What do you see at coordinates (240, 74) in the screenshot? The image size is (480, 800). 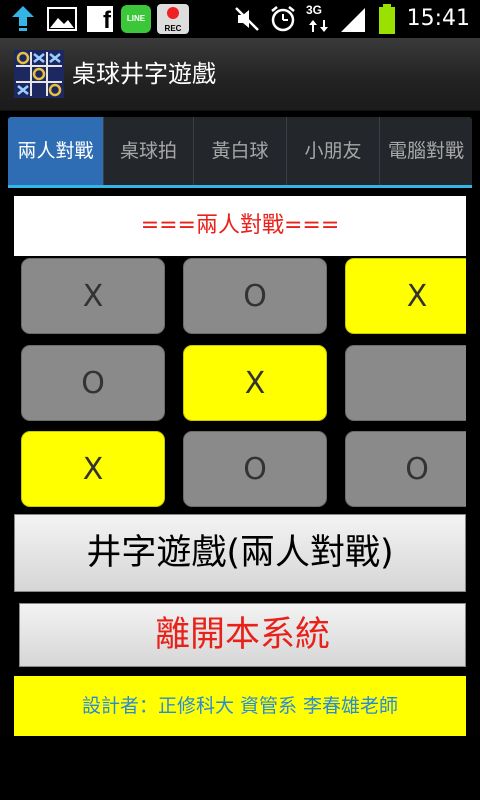 I see `action-bar: 桌球井字遊戲` at bounding box center [240, 74].